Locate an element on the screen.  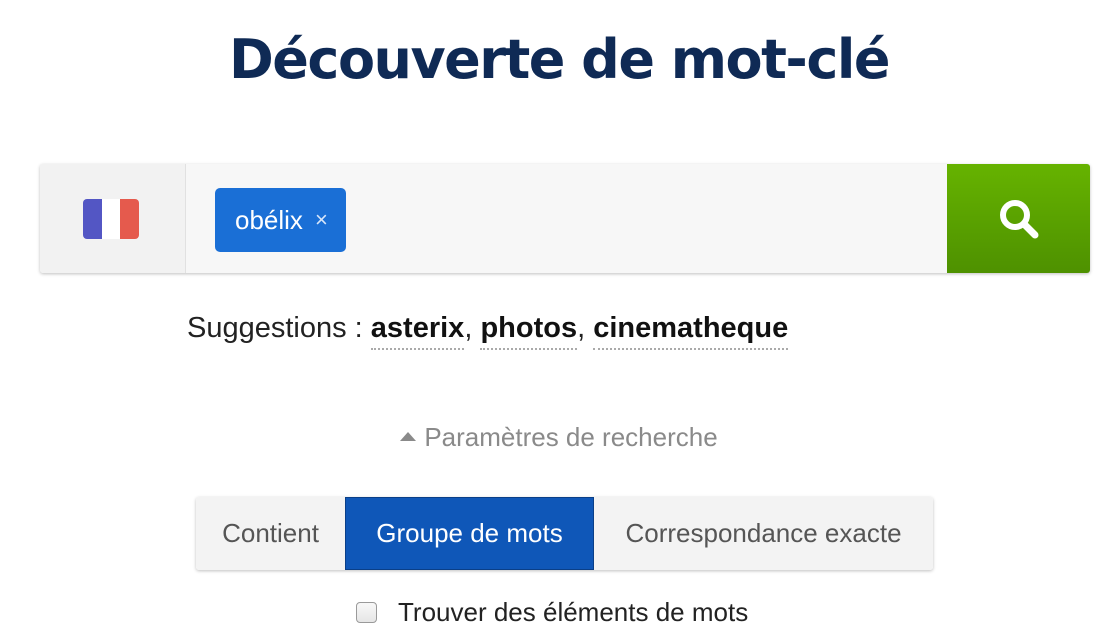
suggestion-link: asterix is located at coordinates (417, 331).